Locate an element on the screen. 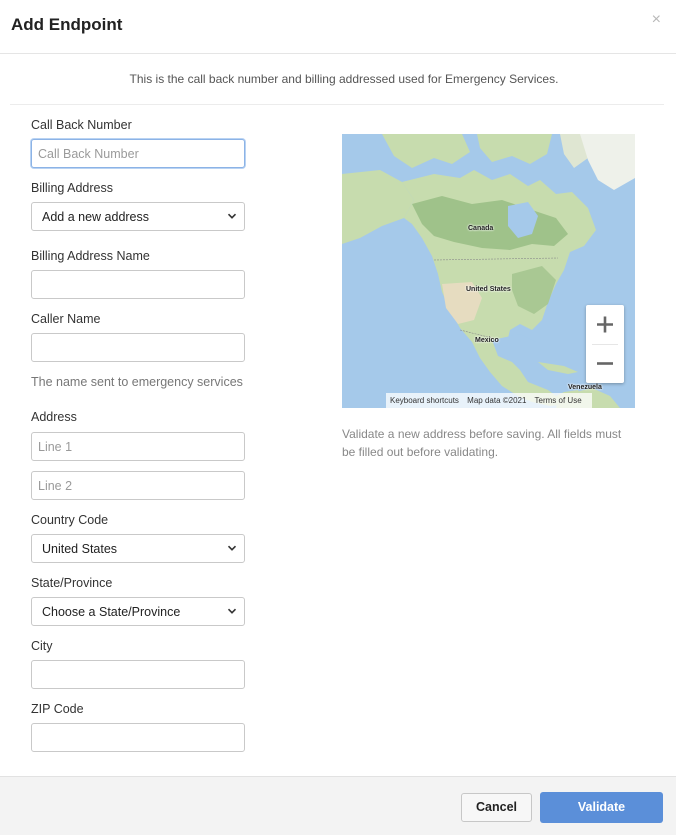 This screenshot has height=835, width=676. state-province-label: State/Province is located at coordinates (72, 583).